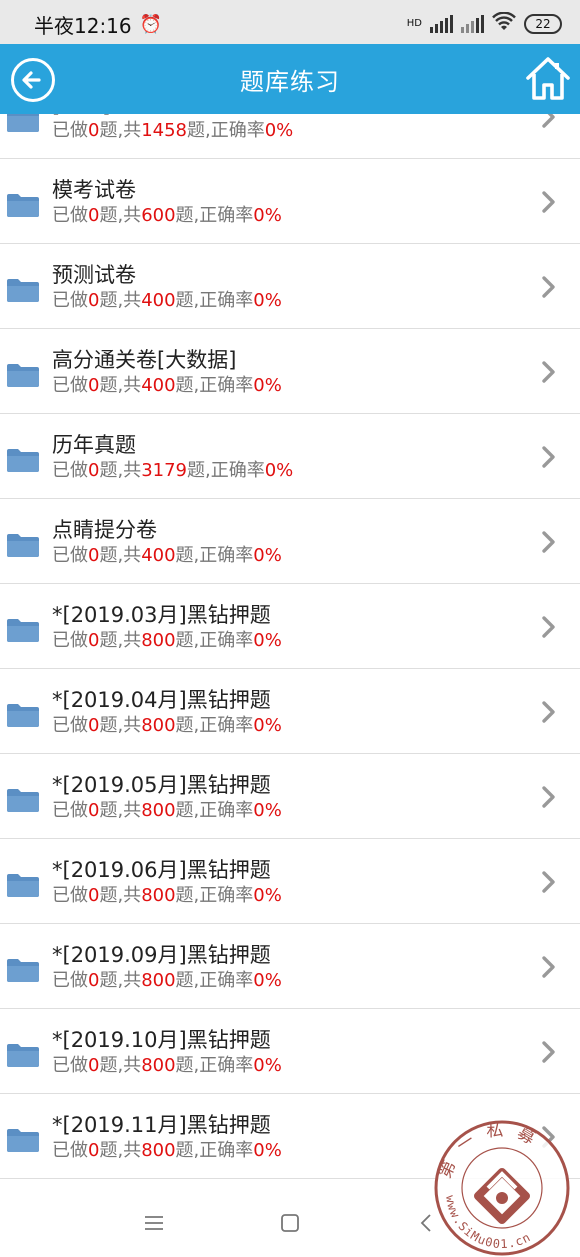 The width and height of the screenshot is (580, 1257). Describe the element at coordinates (83, 25) in the screenshot. I see `status-time: 半夜12:16` at that location.